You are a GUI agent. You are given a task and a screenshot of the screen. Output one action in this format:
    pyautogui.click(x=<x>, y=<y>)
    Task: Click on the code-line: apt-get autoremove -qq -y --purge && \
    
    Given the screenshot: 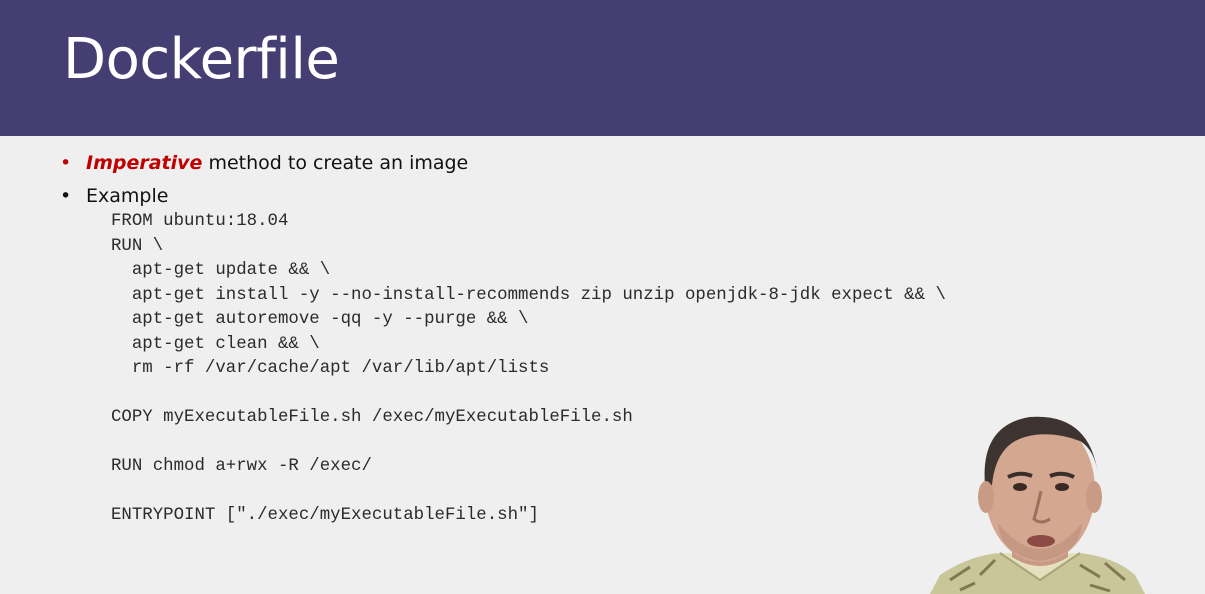 What is the action you would take?
    pyautogui.click(x=320, y=319)
    